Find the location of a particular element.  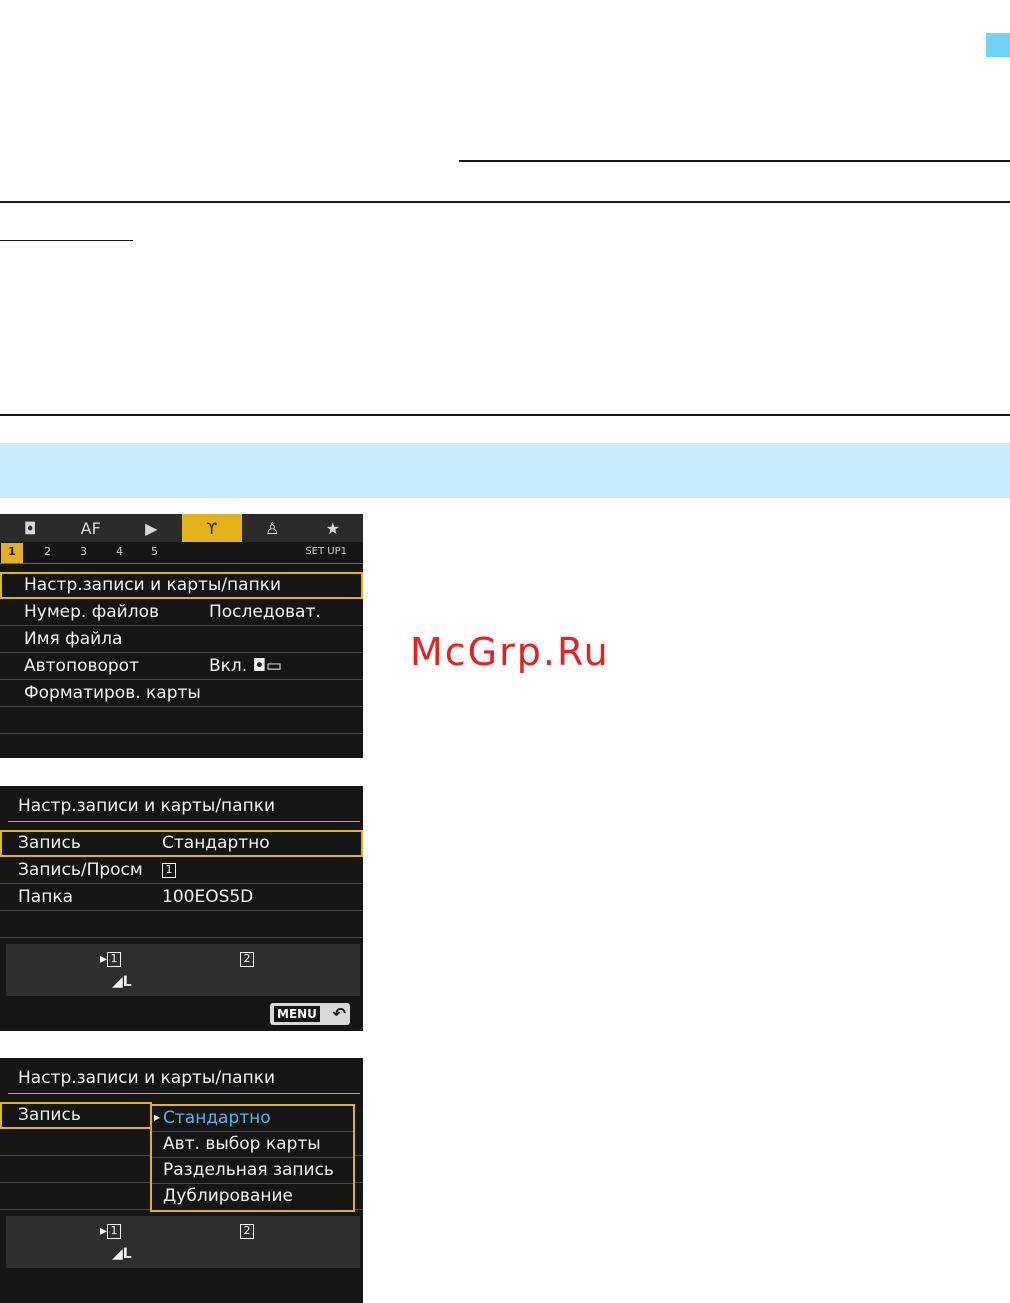

custom-function-icon: ♙ is located at coordinates (272, 528).